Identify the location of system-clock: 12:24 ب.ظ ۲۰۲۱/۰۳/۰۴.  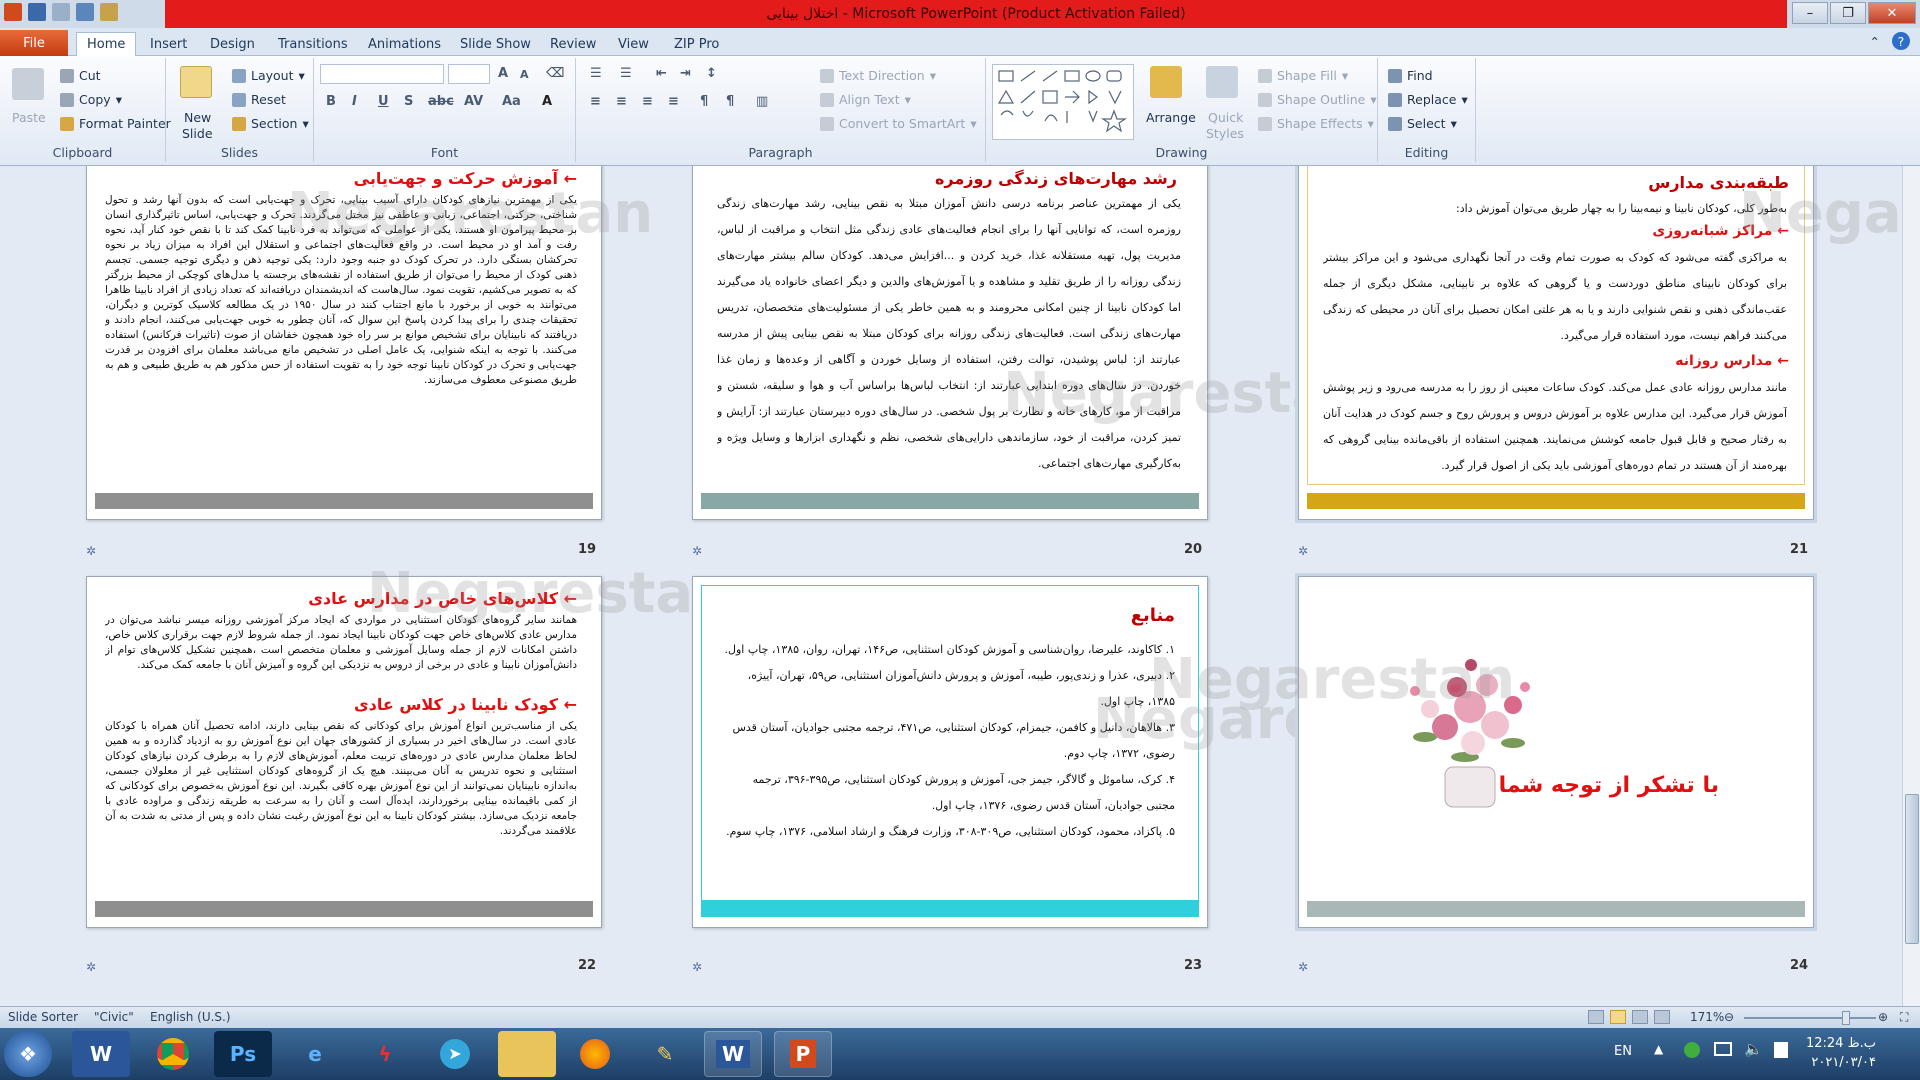
(1841, 1053).